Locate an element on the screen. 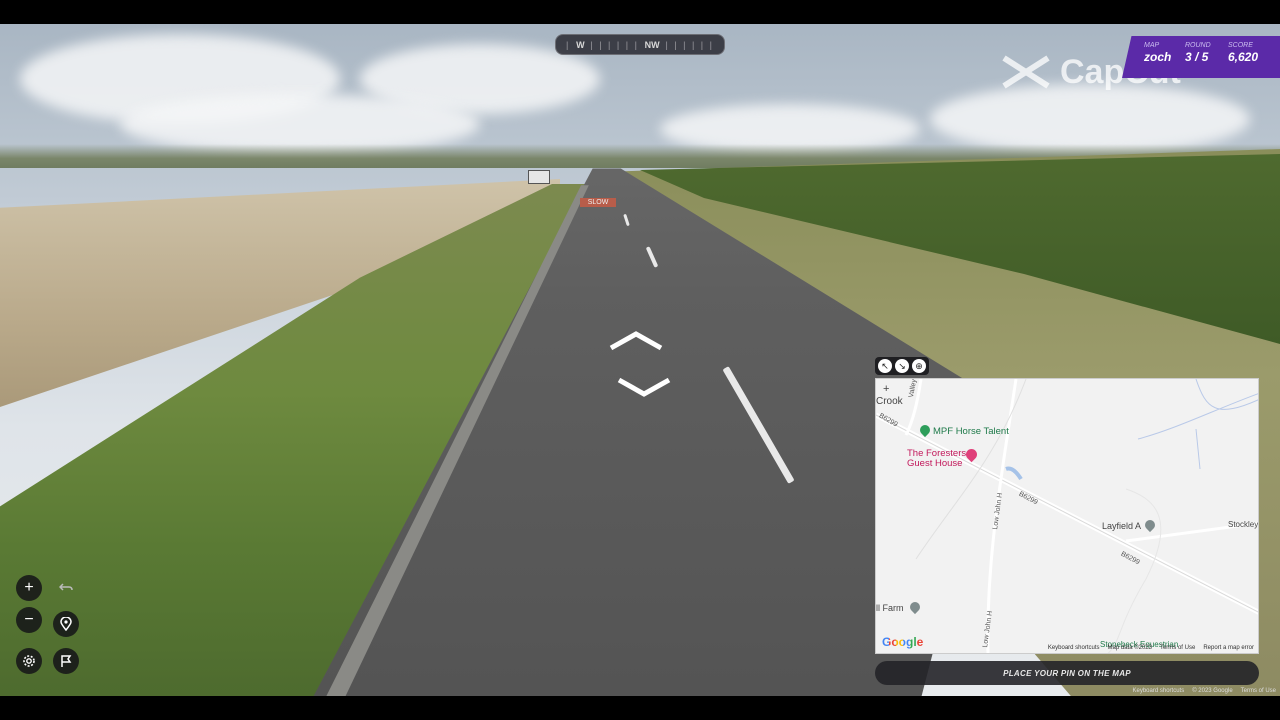 The height and width of the screenshot is (720, 1280). shrink-icon: ↘ is located at coordinates (902, 366).